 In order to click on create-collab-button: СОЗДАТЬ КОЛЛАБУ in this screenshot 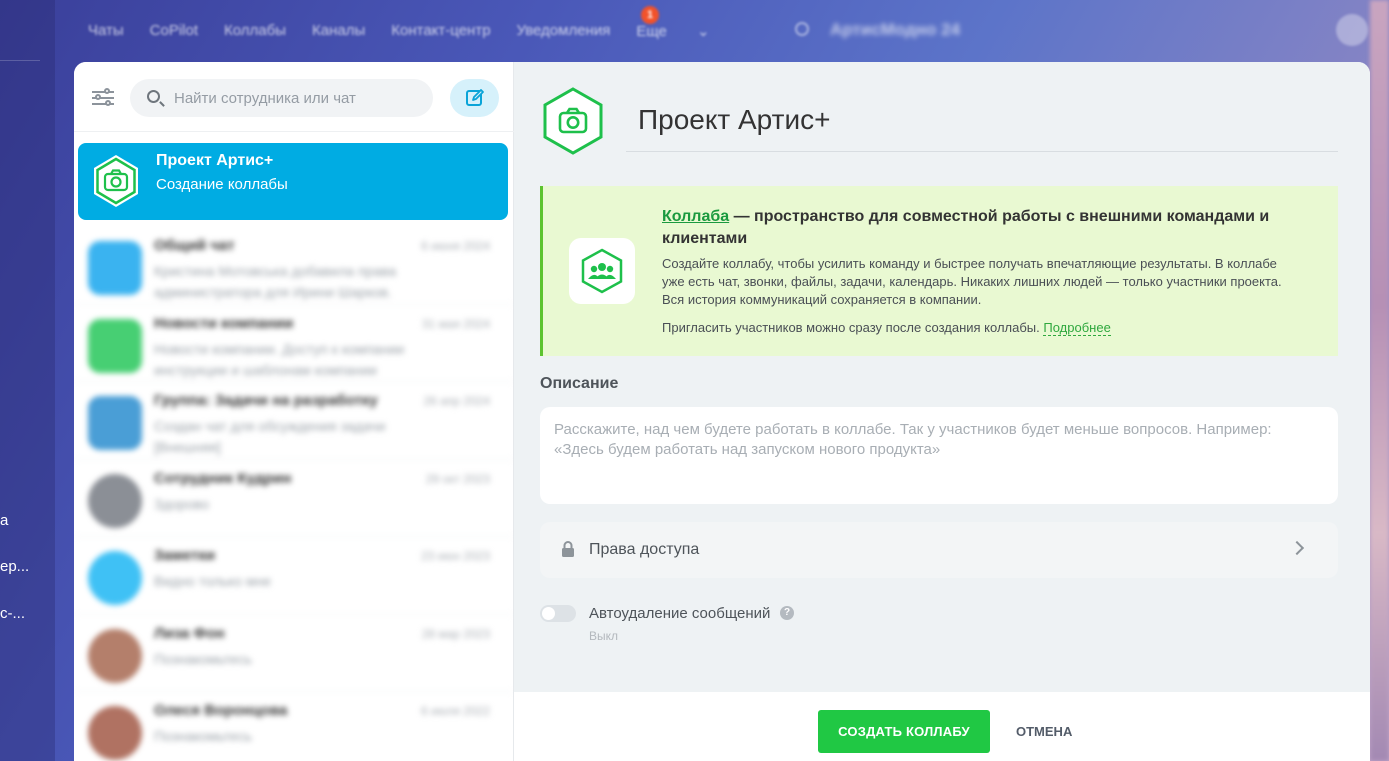, I will do `click(904, 731)`.